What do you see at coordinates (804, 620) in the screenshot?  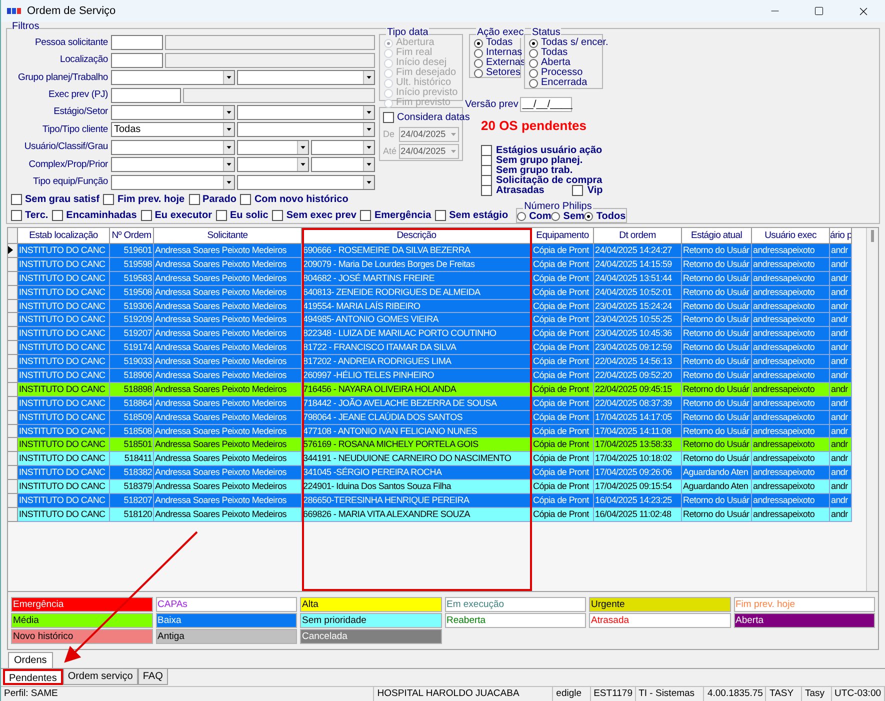 I see `legend-item: Aberta` at bounding box center [804, 620].